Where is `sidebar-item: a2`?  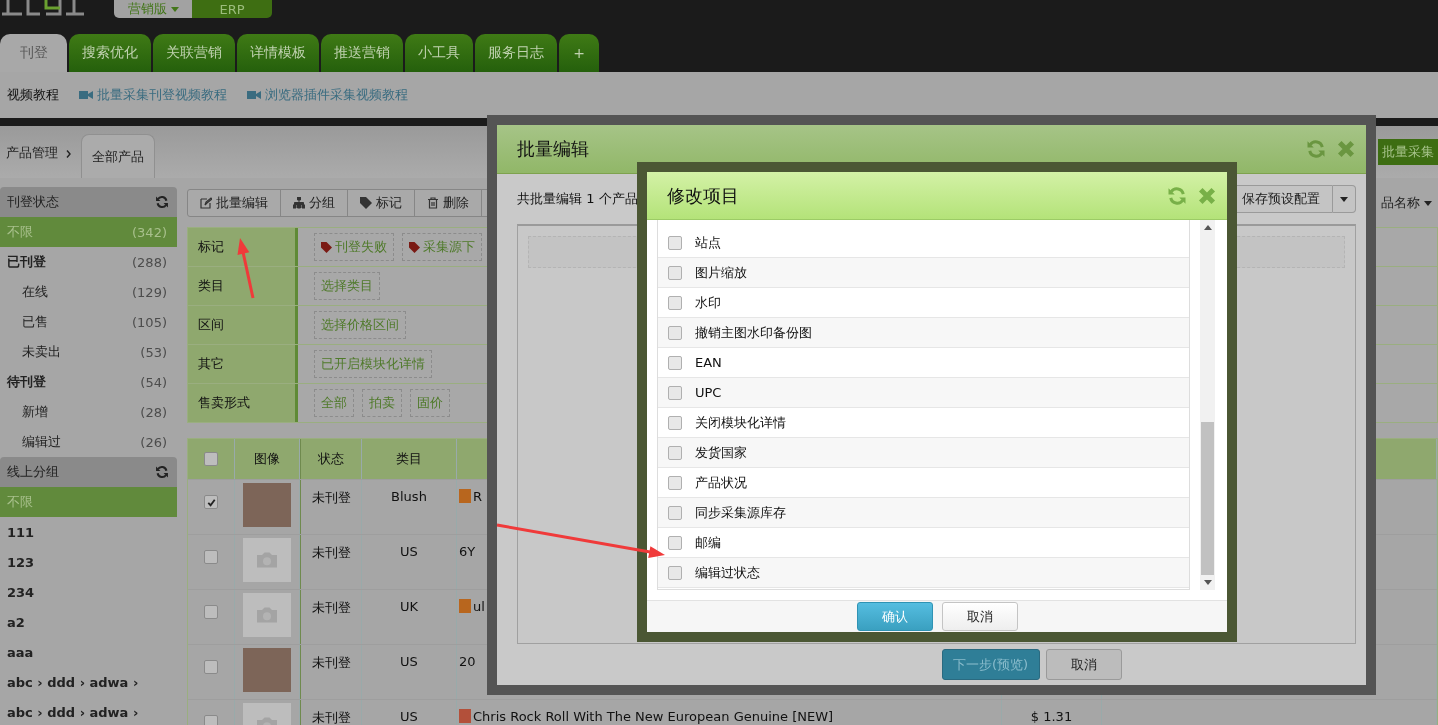
sidebar-item: a2 is located at coordinates (88, 622).